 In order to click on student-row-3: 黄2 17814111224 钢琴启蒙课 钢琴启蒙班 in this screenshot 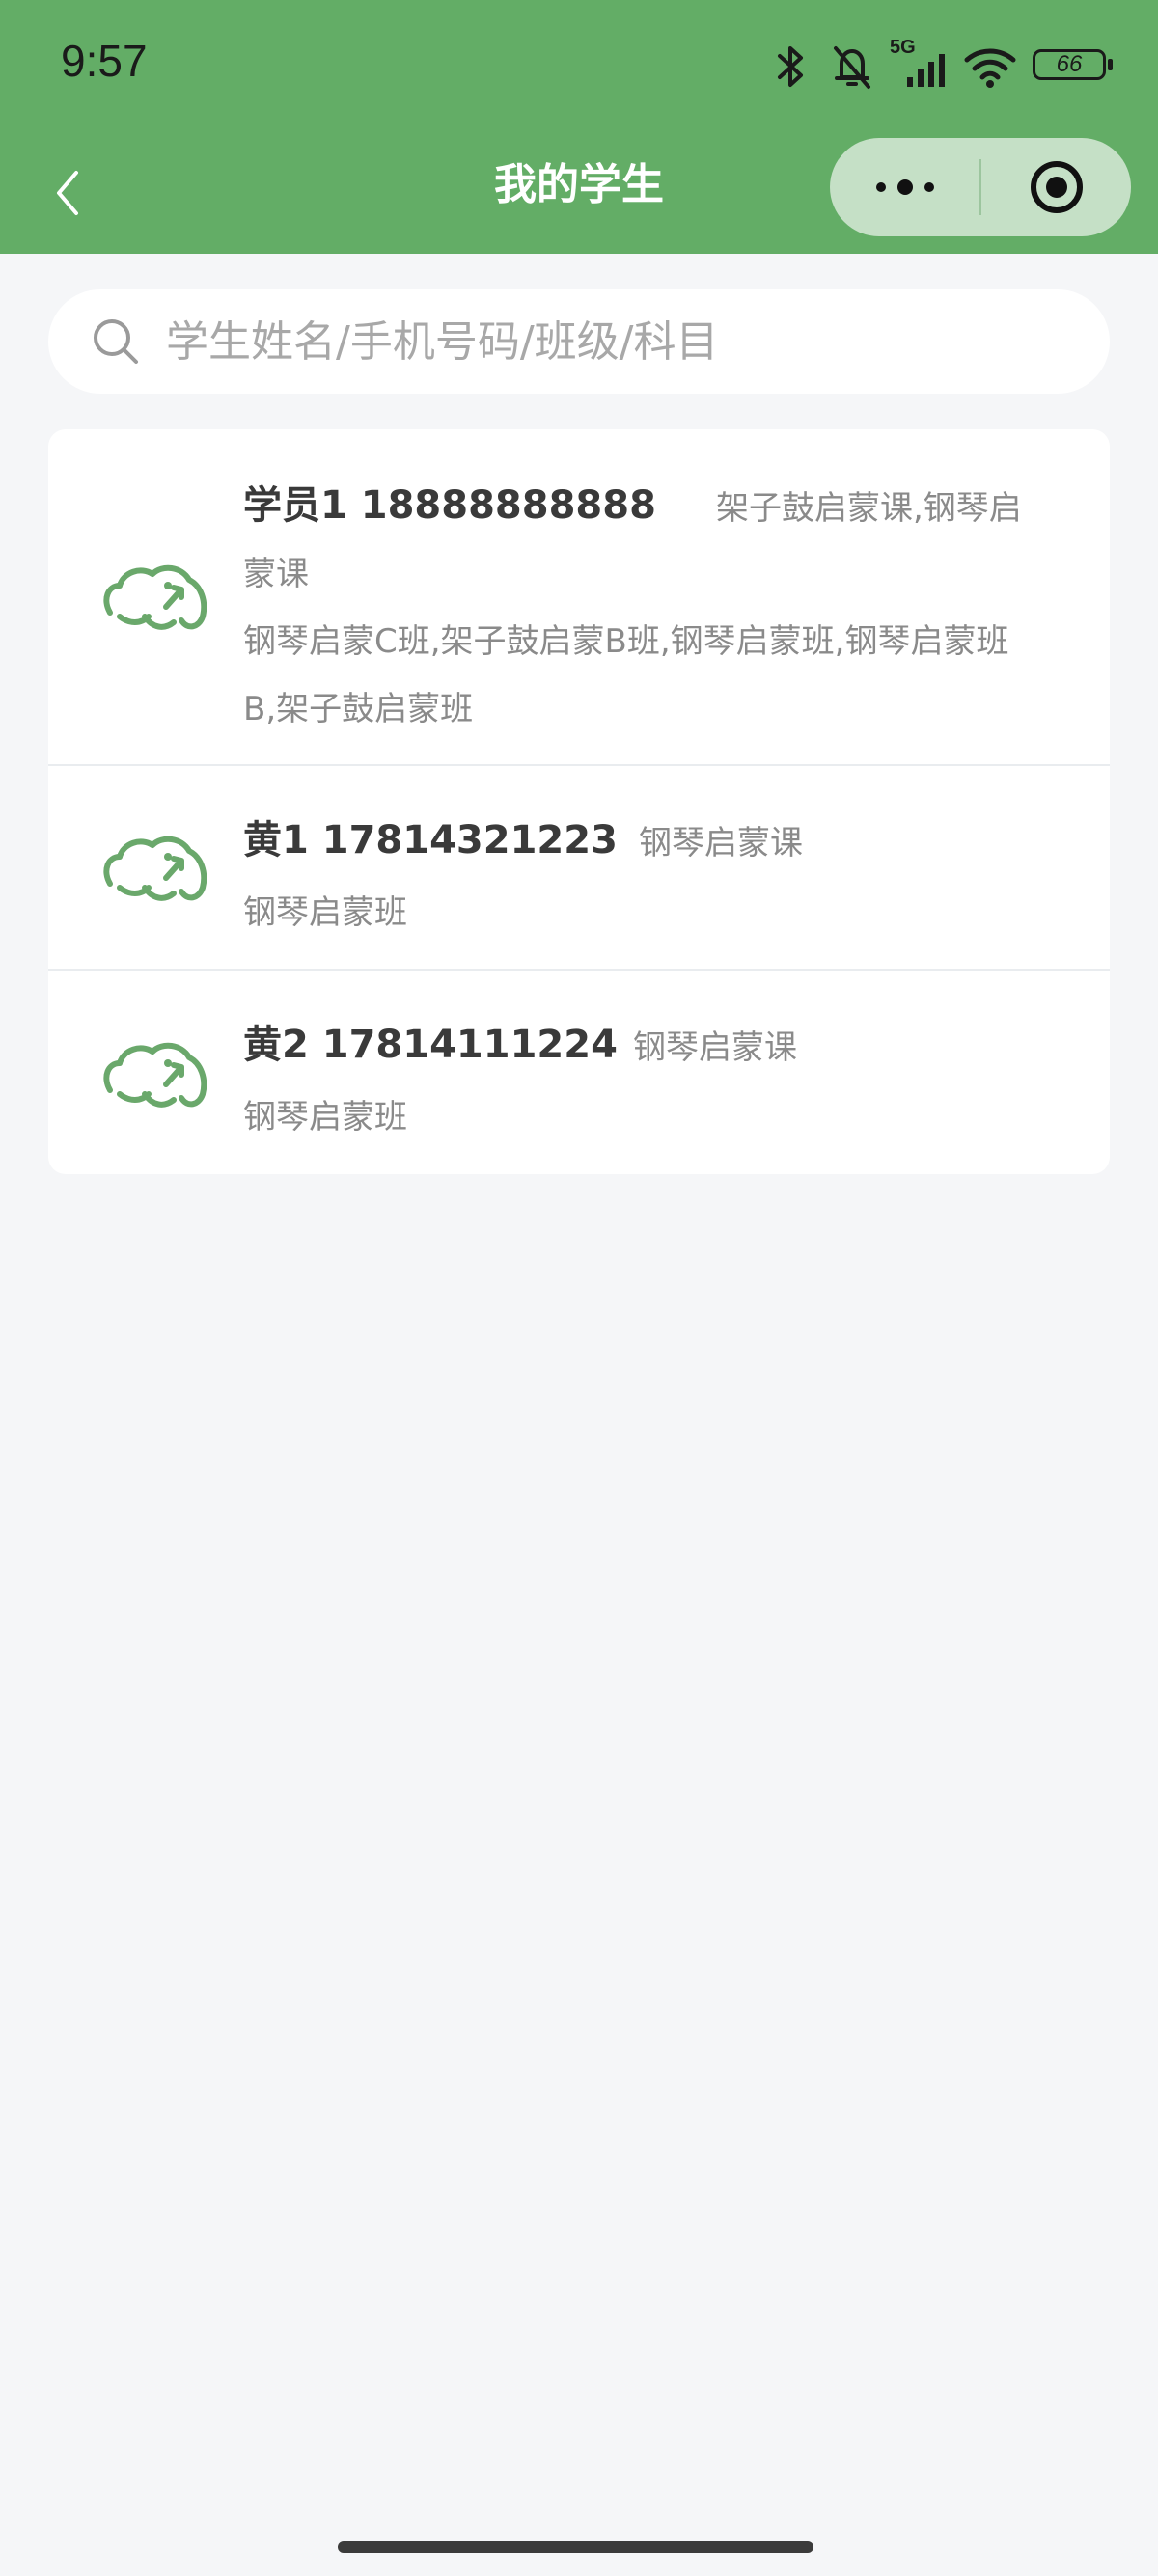, I will do `click(579, 1072)`.